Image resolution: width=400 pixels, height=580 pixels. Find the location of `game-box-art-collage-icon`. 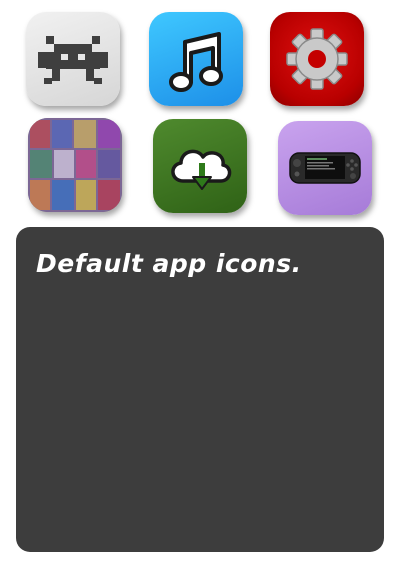

game-box-art-collage-icon is located at coordinates (75, 165).